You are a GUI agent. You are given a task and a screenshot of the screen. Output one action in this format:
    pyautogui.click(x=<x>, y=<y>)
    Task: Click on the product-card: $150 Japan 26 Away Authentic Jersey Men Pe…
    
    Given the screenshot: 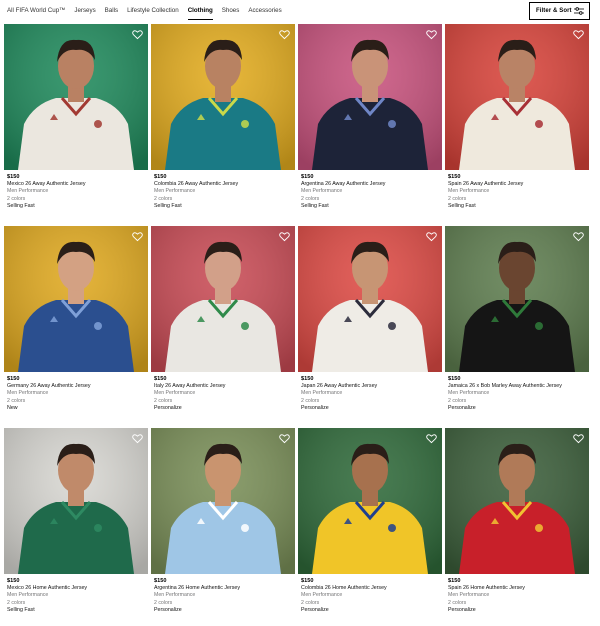 What is the action you would take?
    pyautogui.click(x=370, y=325)
    